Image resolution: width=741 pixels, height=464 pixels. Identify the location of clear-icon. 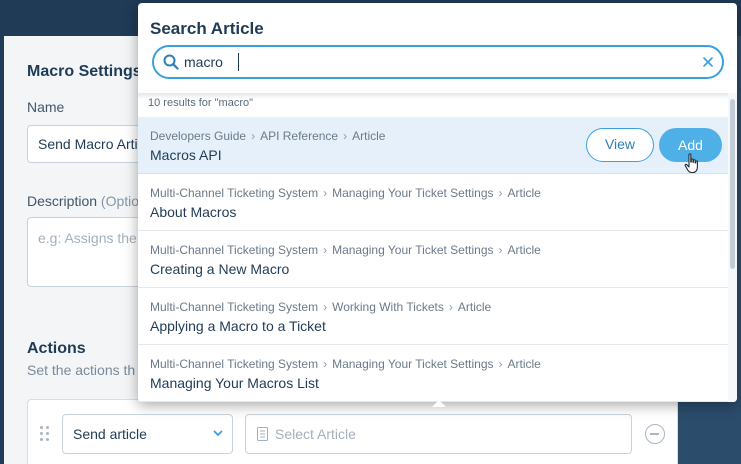
(708, 62).